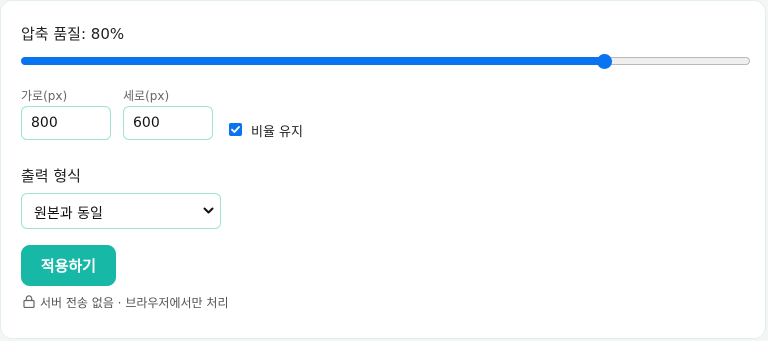 Image resolution: width=768 pixels, height=341 pixels. What do you see at coordinates (605, 61) in the screenshot?
I see `slider-thumb` at bounding box center [605, 61].